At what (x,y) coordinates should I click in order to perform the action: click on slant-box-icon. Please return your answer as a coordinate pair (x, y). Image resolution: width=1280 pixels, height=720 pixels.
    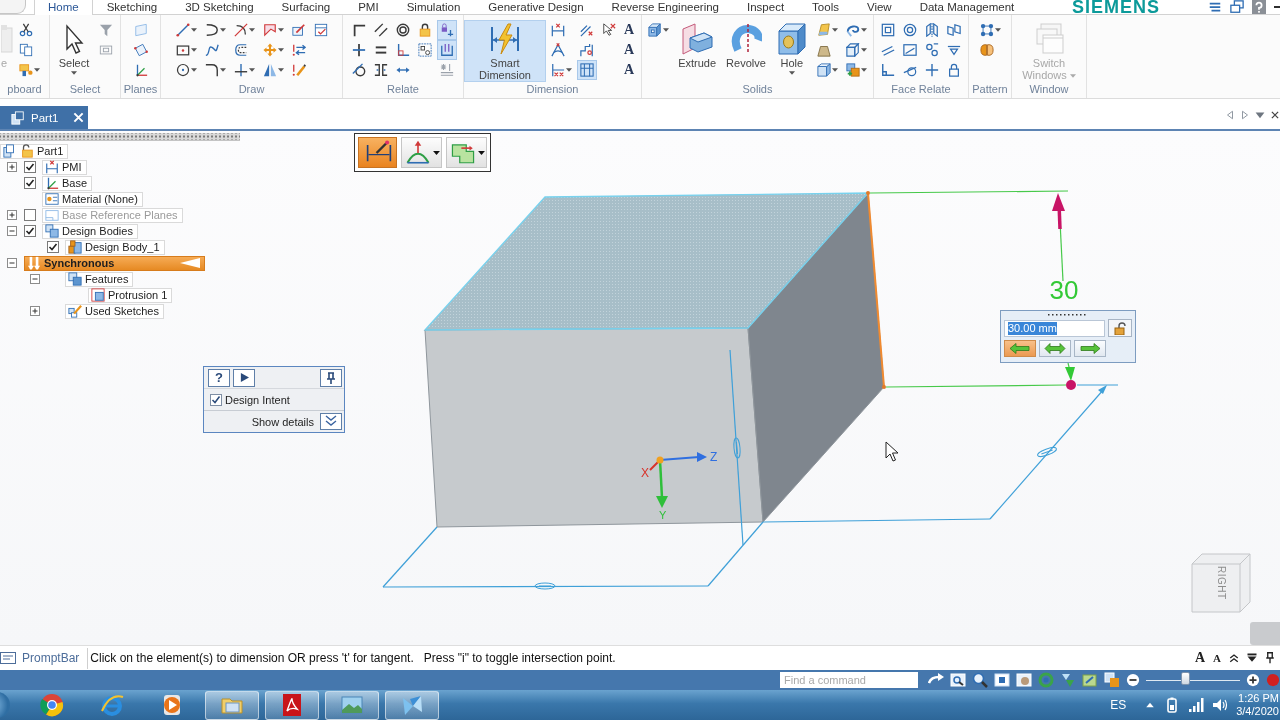
    Looking at the image, I should click on (910, 50).